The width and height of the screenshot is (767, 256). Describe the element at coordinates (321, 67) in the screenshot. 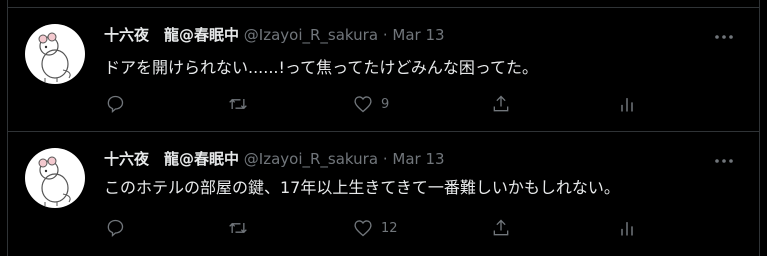

I see `tweet-text: ドアを開けられない......!って焦ってたけどみんな困ってた。` at that location.